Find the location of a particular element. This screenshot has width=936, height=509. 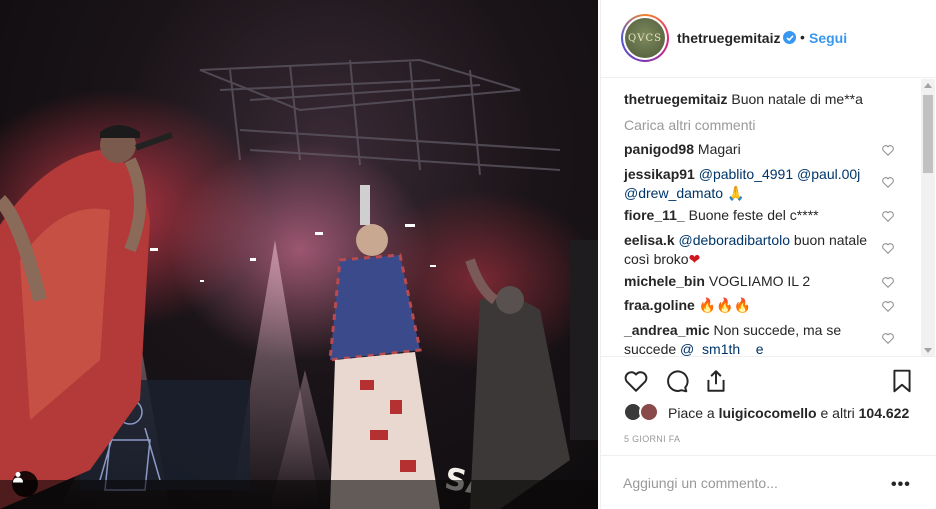

load-more-comments-button: Carica altri commenti is located at coordinates (689, 125).